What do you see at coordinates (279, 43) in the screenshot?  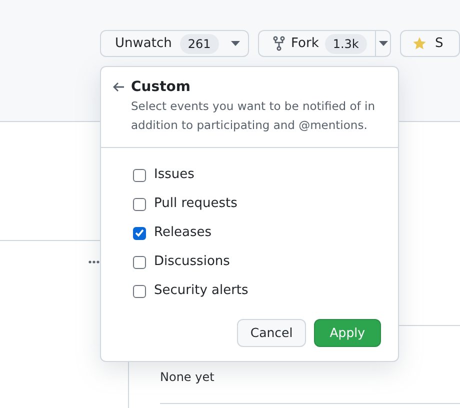 I see `fork-icon` at bounding box center [279, 43].